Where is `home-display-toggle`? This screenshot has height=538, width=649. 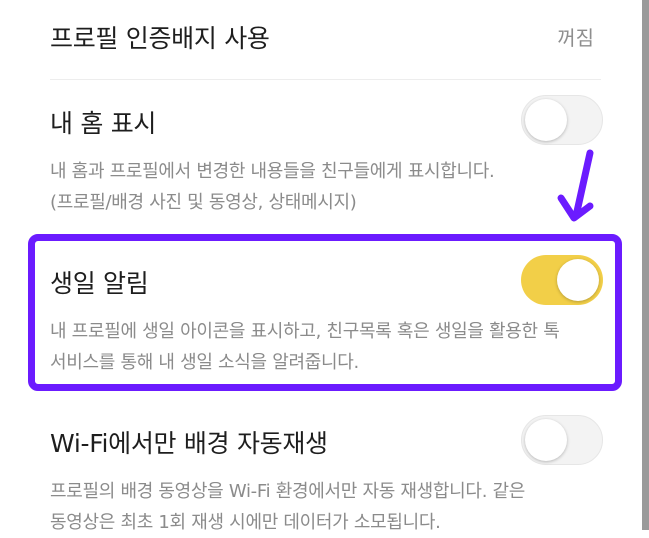
home-display-toggle is located at coordinates (562, 120).